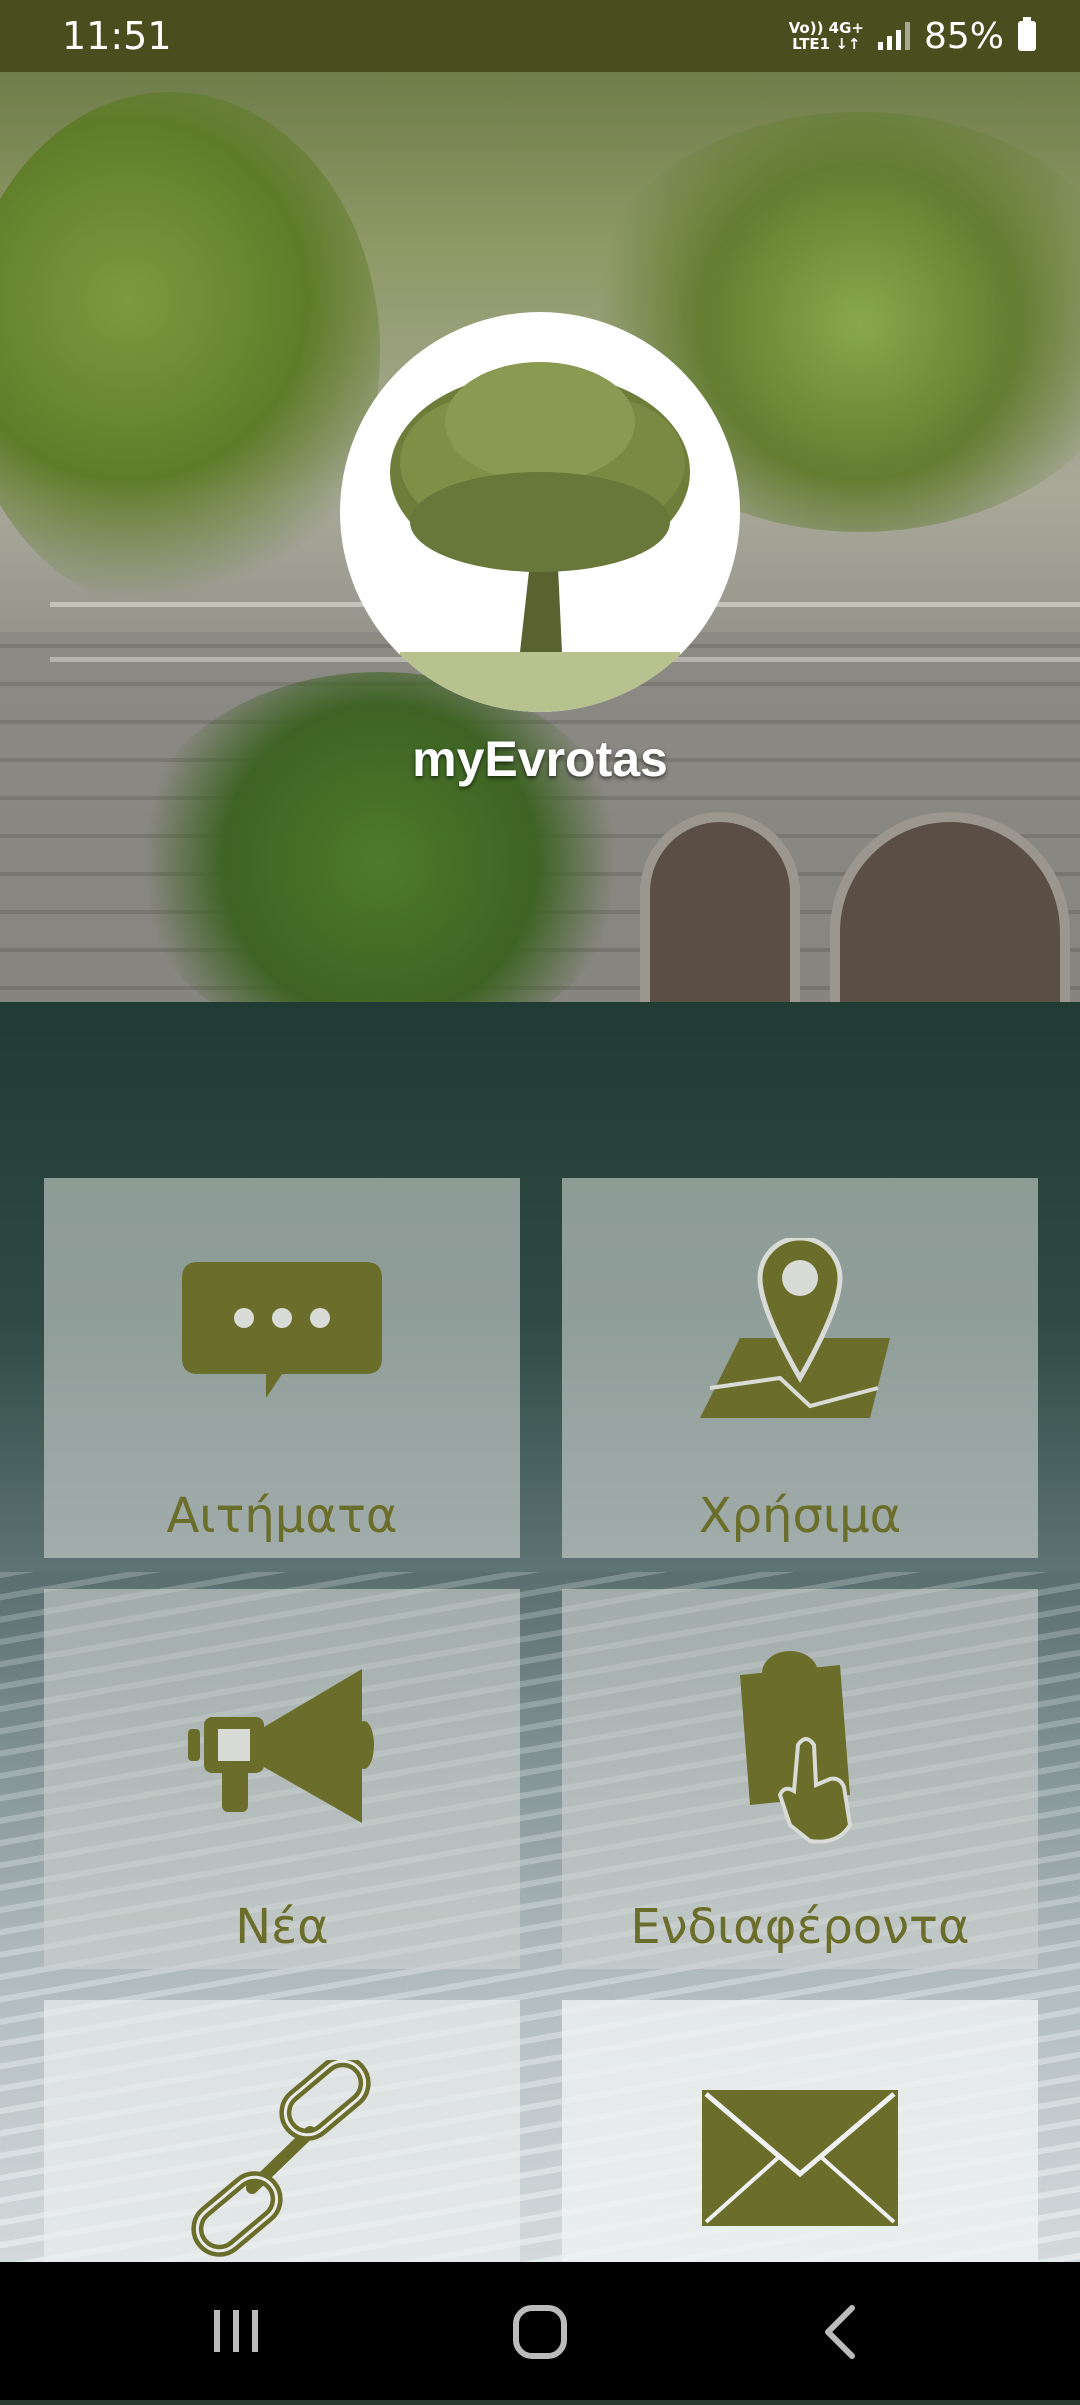 The width and height of the screenshot is (1080, 2405). I want to click on tile-label: Χρήσιμα, so click(800, 1516).